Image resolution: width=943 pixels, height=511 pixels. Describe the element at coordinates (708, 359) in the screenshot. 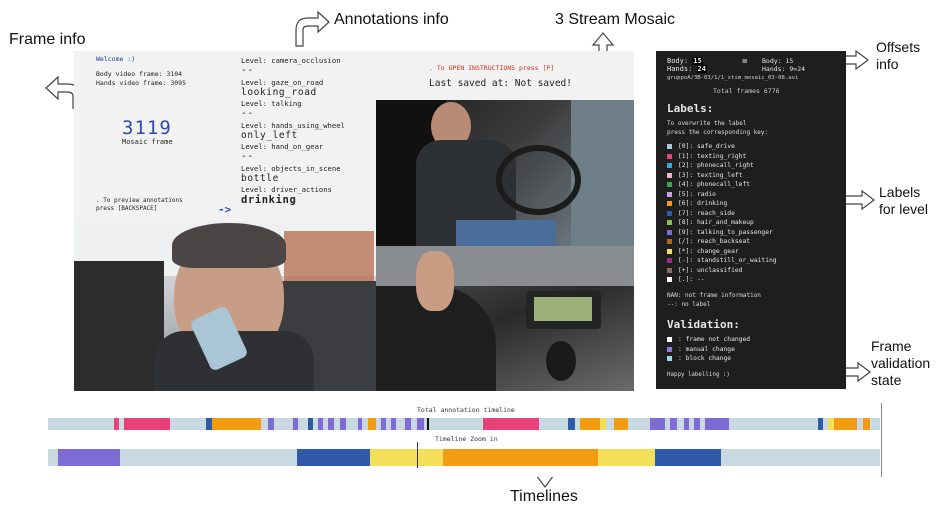

I see `validation-item: : block change` at that location.